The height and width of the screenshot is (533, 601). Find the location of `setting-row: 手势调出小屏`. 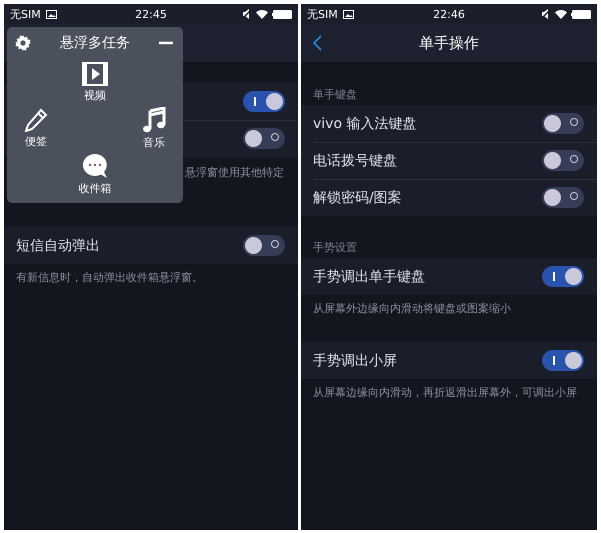

setting-row: 手势调出小屏 is located at coordinates (449, 360).